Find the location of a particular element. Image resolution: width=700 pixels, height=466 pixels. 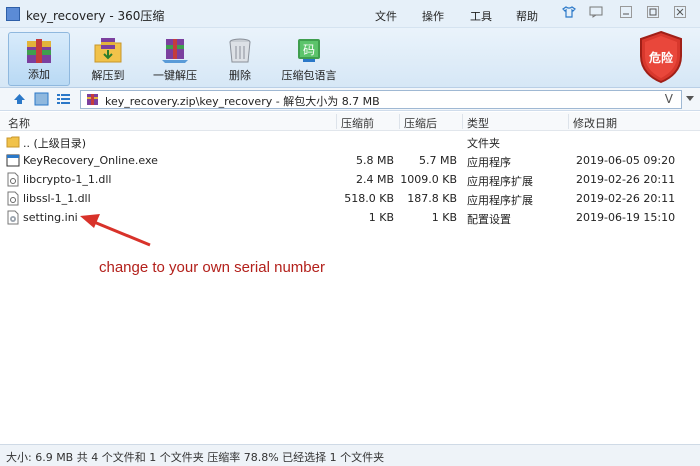

extract-folder-icon is located at coordinates (108, 50).